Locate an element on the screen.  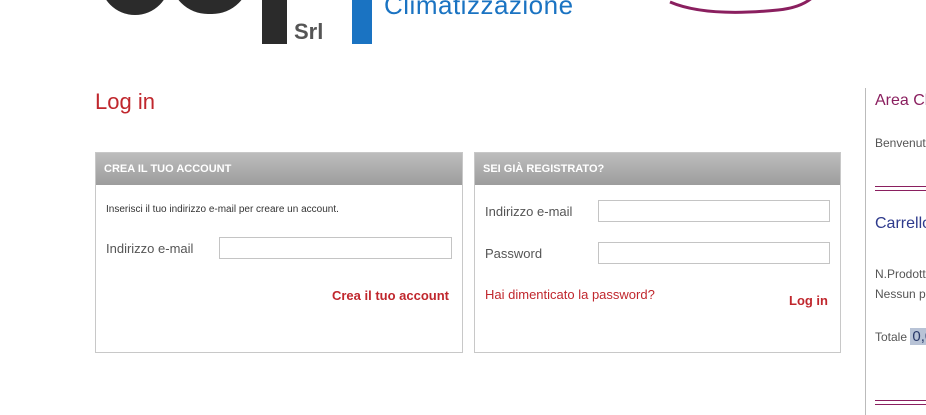
page-title: Log in is located at coordinates (125, 101).